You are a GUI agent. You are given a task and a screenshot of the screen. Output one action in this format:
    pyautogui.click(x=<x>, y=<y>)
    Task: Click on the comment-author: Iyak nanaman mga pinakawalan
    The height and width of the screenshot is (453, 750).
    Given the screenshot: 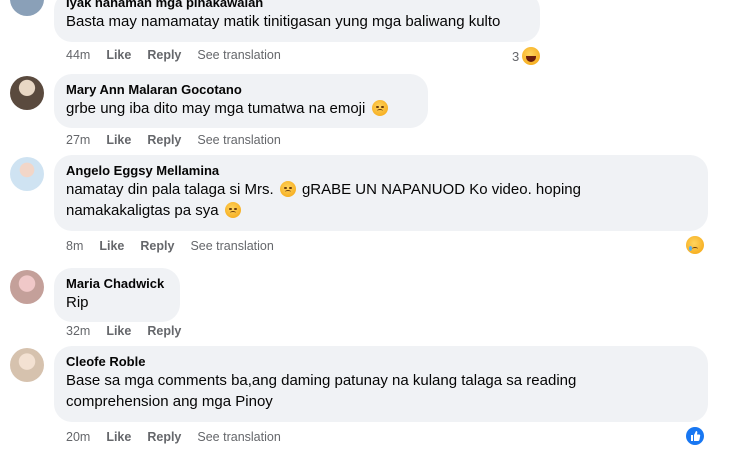 What is the action you would take?
    pyautogui.click(x=297, y=5)
    